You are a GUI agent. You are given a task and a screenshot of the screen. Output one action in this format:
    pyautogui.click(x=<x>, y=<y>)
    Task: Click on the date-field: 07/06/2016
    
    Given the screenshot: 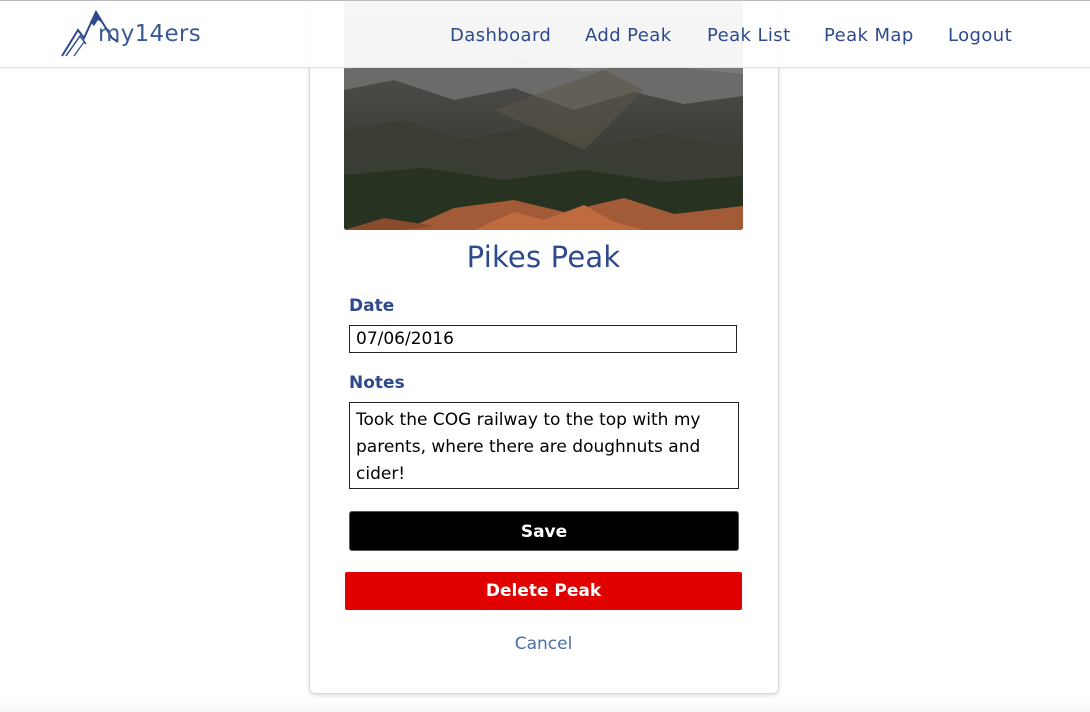 What is the action you would take?
    pyautogui.click(x=543, y=339)
    